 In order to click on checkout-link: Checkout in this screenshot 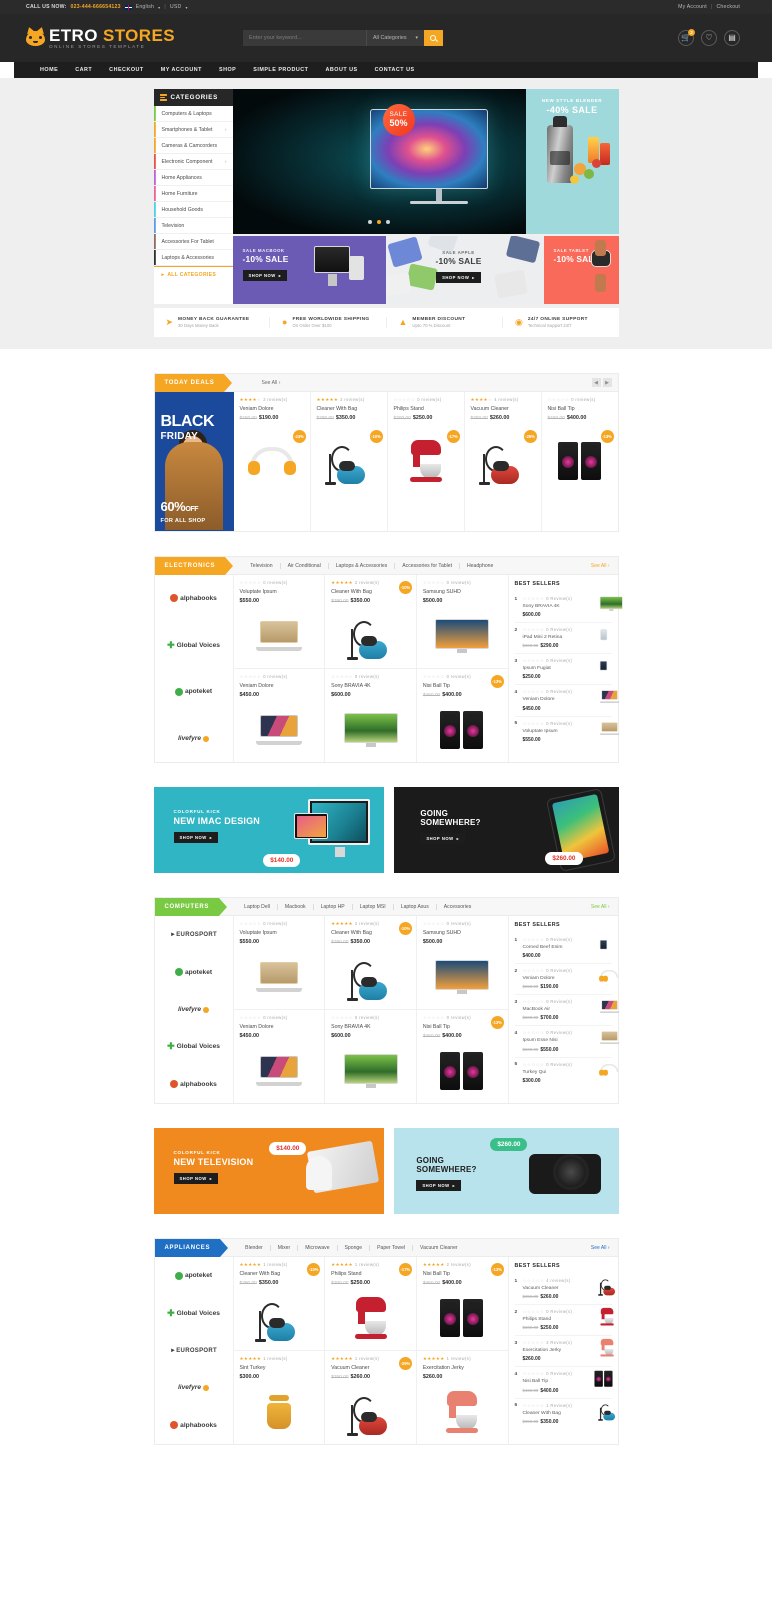, I will do `click(728, 7)`.